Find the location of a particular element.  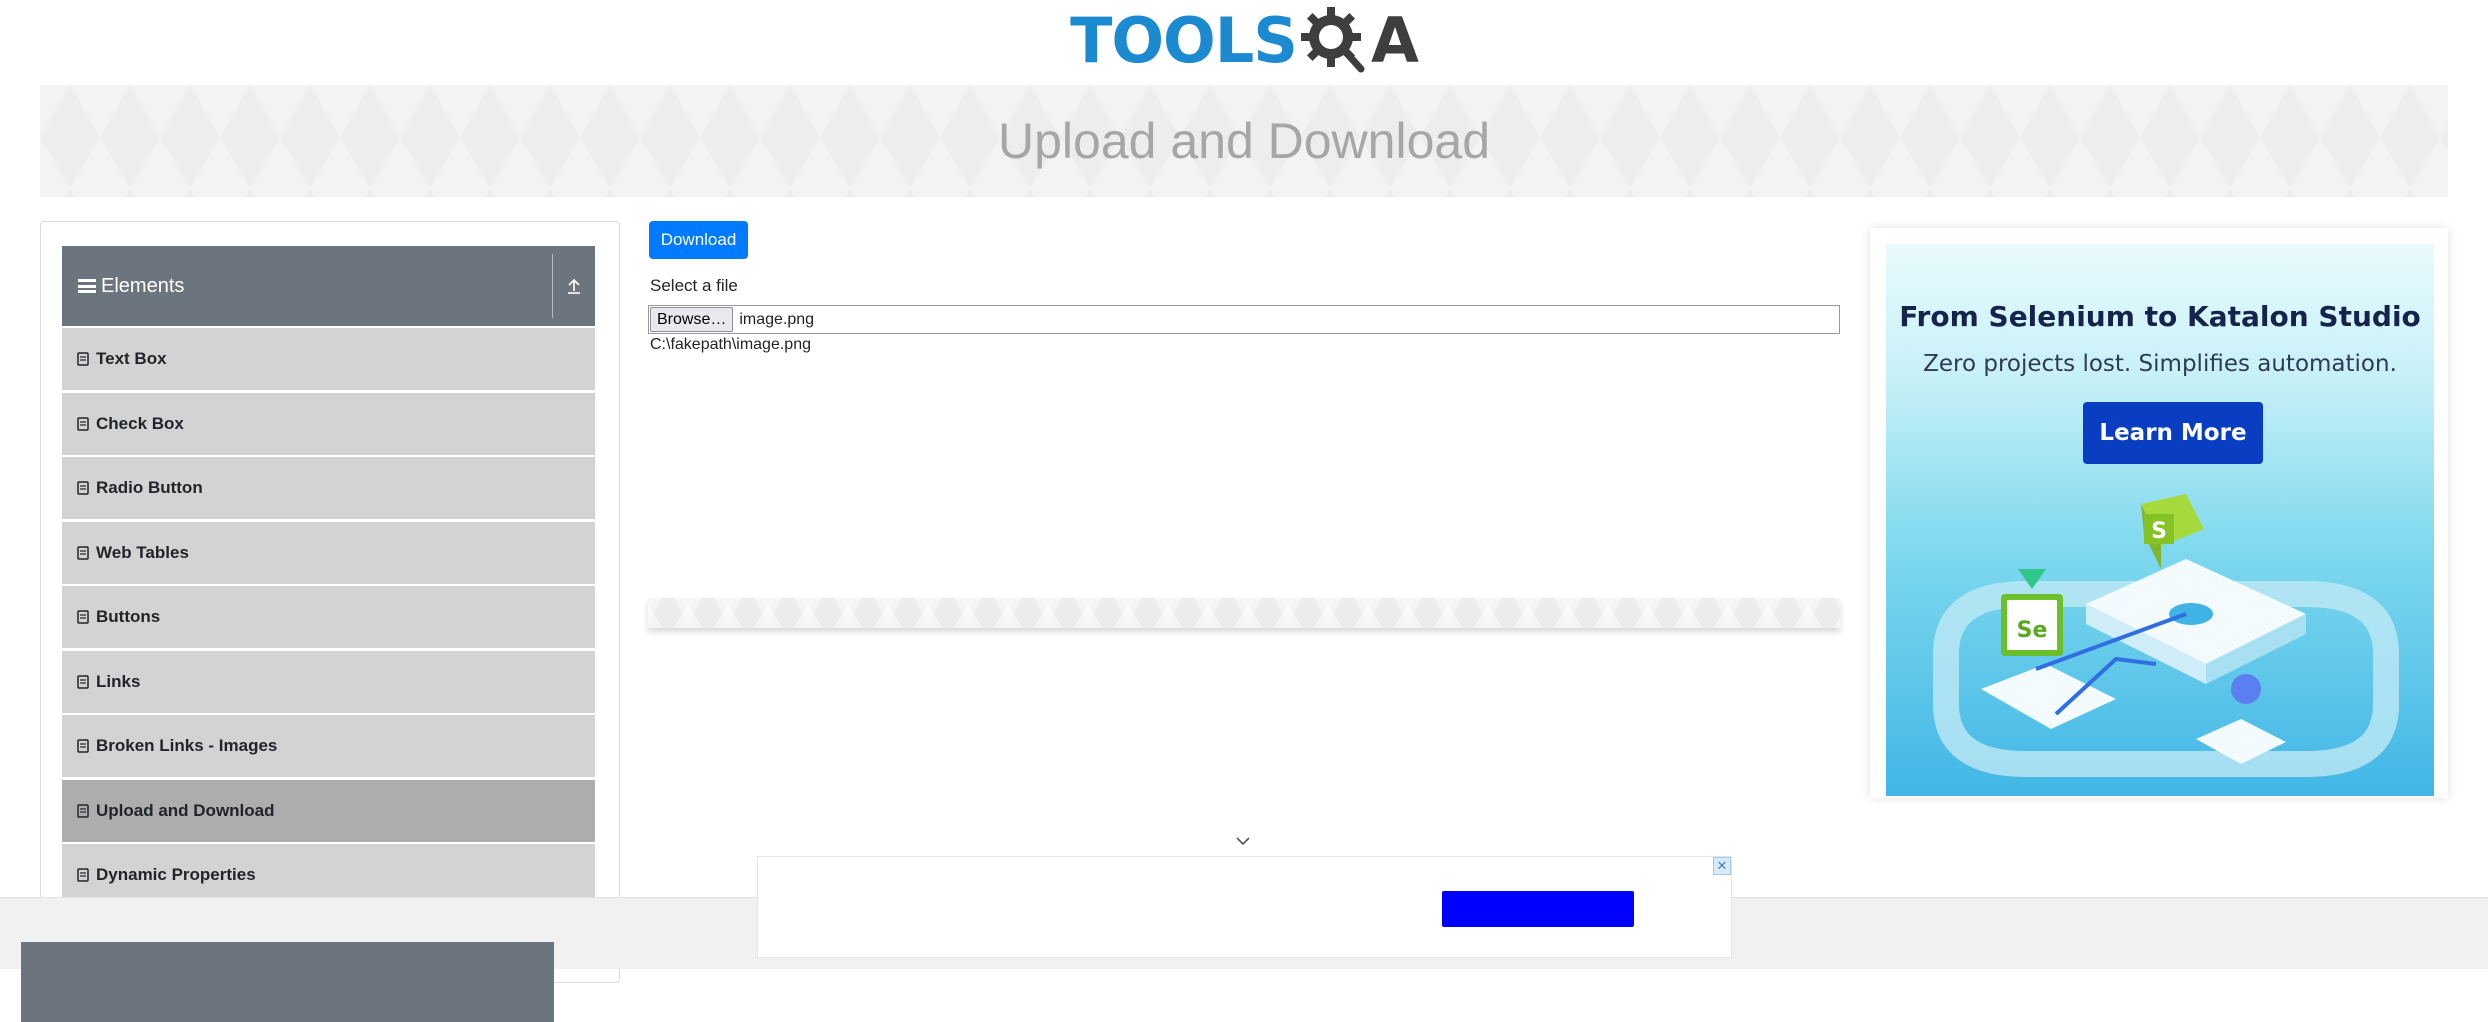

logo-text-a: A is located at coordinates (1394, 40).